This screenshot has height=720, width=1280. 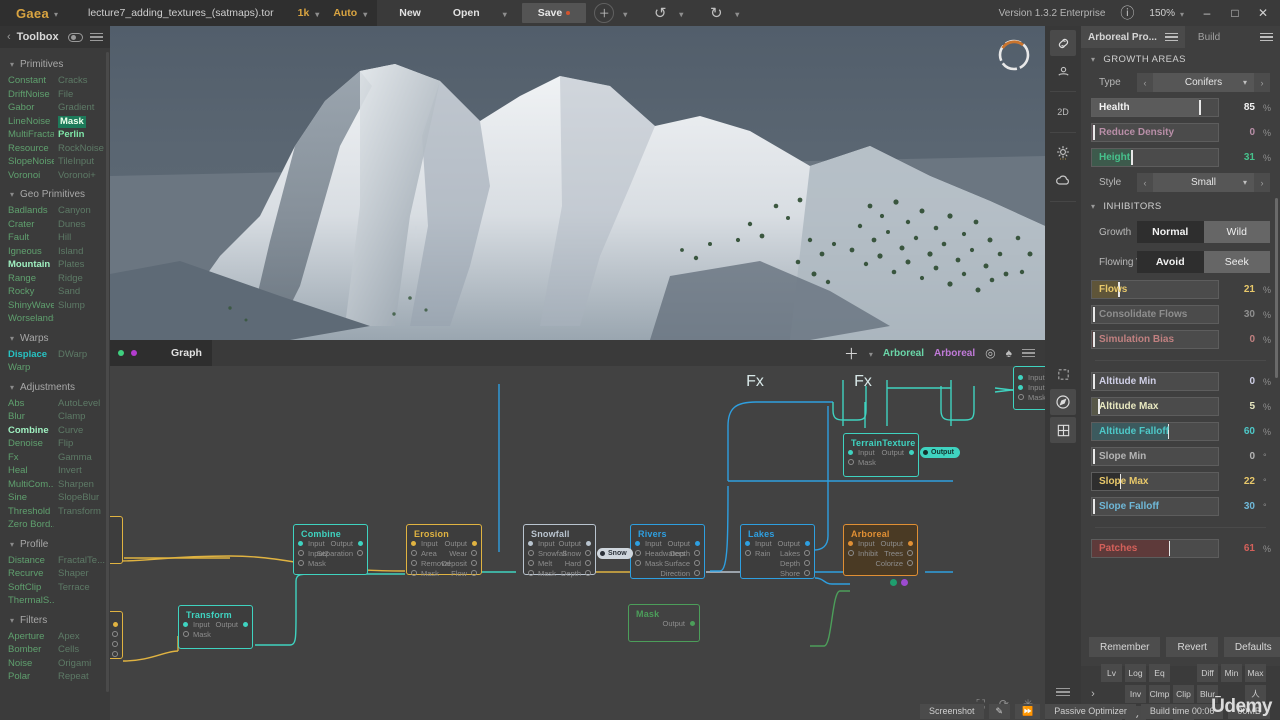 I want to click on toolbox-item-constant: Constant, so click(x=31, y=81).